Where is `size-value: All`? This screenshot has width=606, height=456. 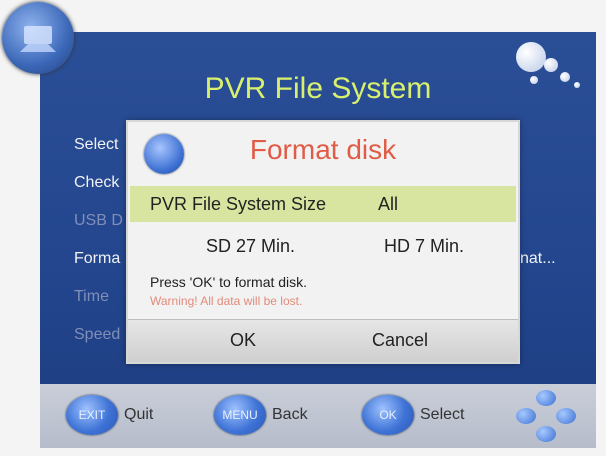 size-value: All is located at coordinates (387, 203).